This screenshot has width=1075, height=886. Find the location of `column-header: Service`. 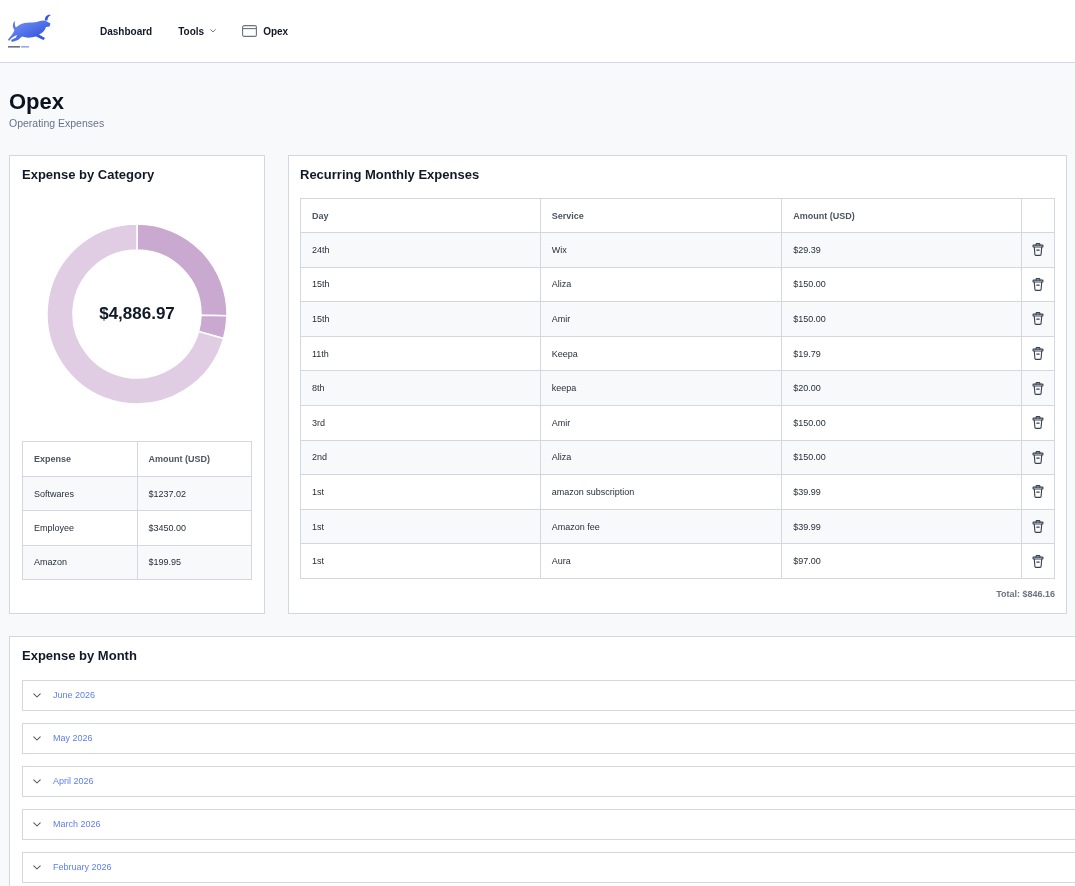

column-header: Service is located at coordinates (661, 215).